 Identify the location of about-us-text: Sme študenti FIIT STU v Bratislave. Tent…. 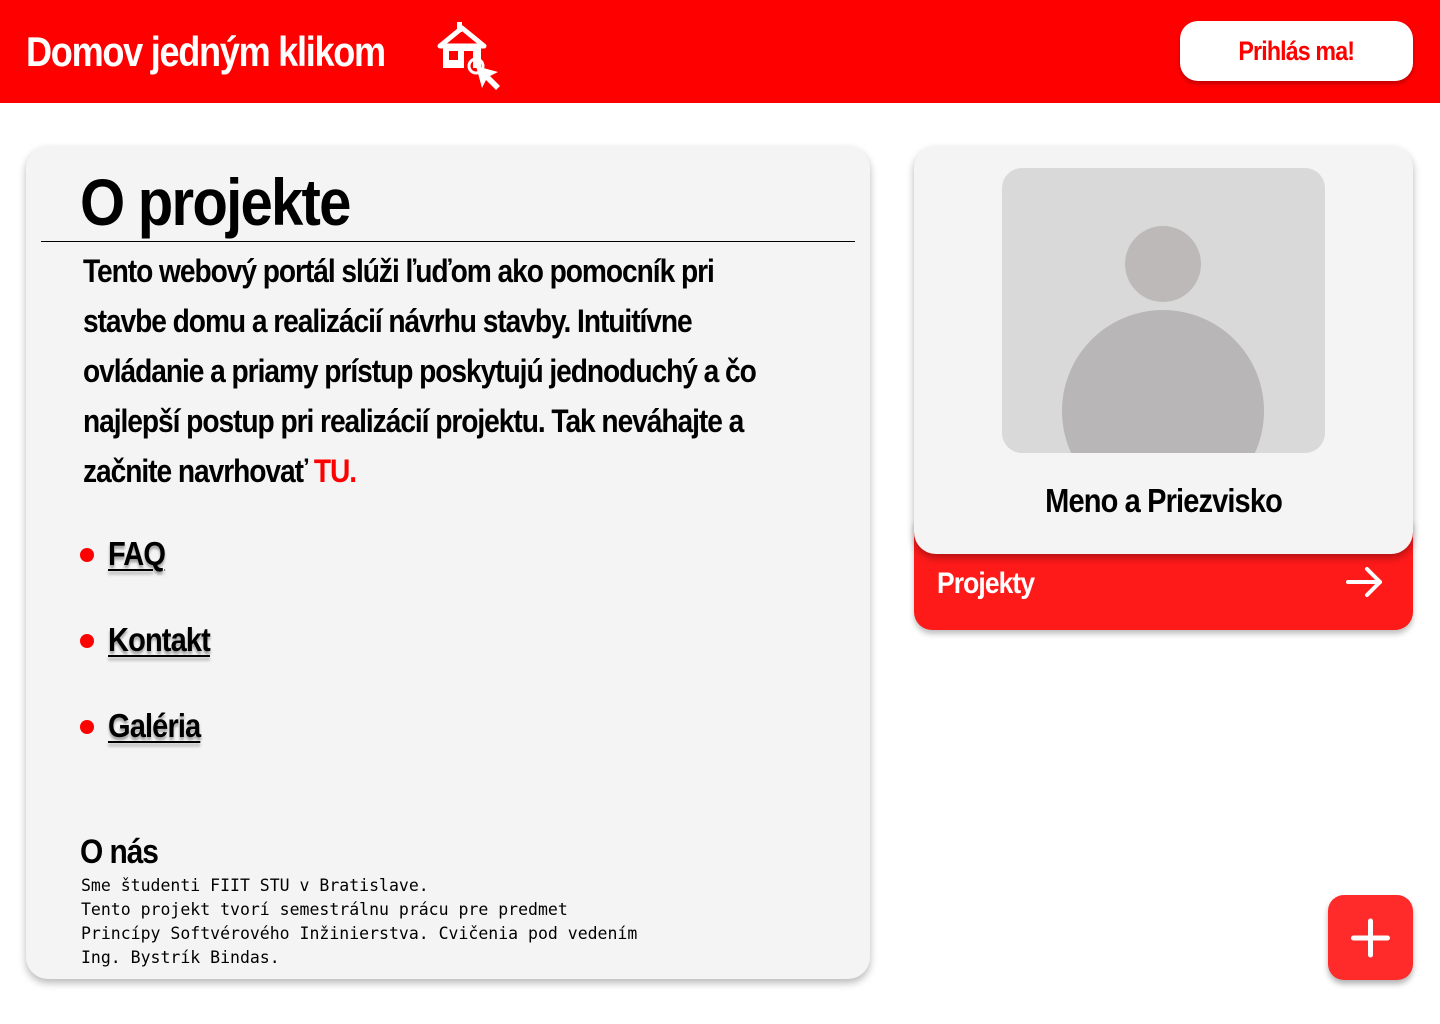
(359, 921).